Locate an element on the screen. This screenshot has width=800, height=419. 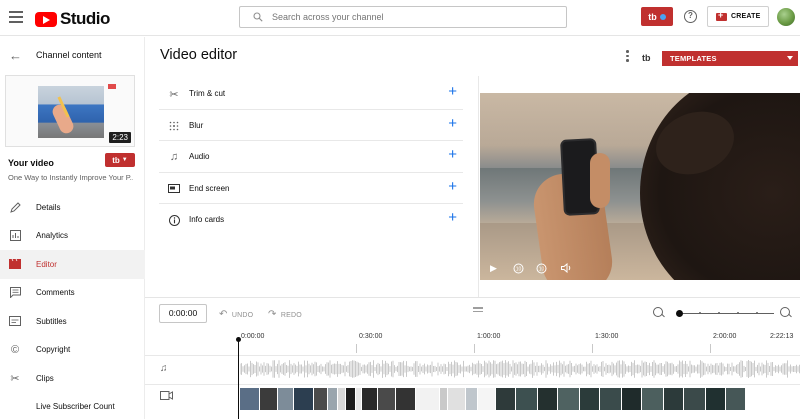
search-input is located at coordinates (417, 17).